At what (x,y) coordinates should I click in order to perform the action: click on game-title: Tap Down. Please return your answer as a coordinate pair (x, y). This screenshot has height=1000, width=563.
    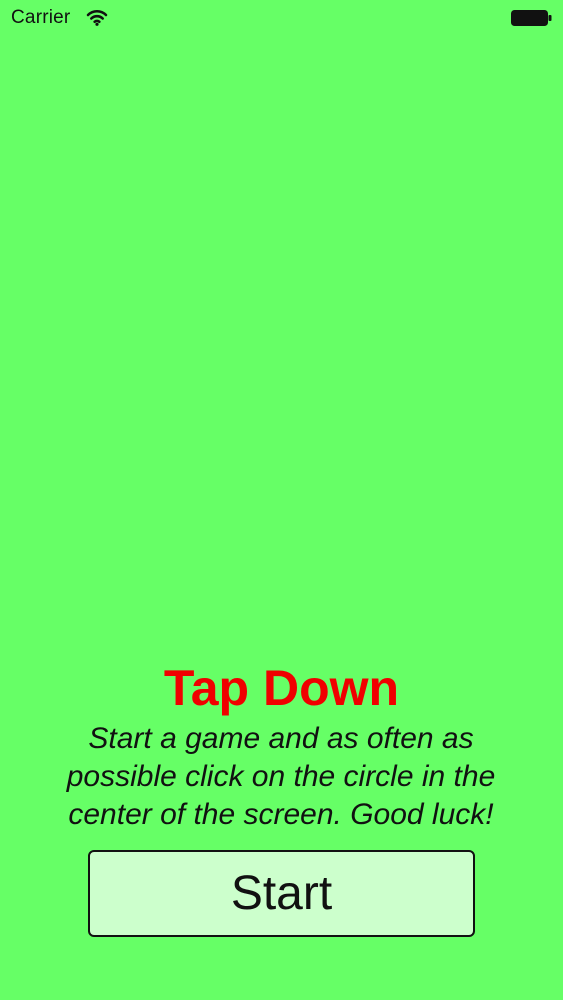
    Looking at the image, I should click on (281, 688).